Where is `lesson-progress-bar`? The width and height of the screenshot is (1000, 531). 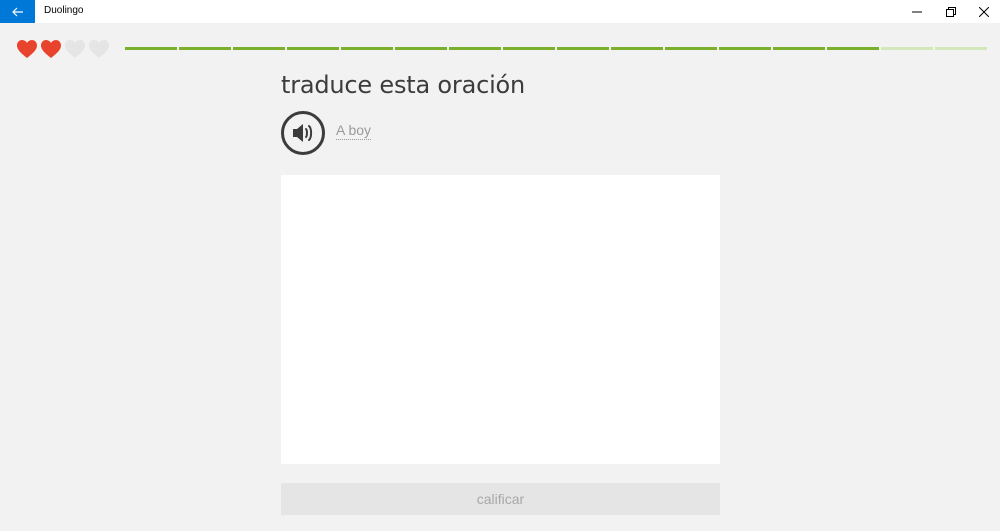
lesson-progress-bar is located at coordinates (556, 48).